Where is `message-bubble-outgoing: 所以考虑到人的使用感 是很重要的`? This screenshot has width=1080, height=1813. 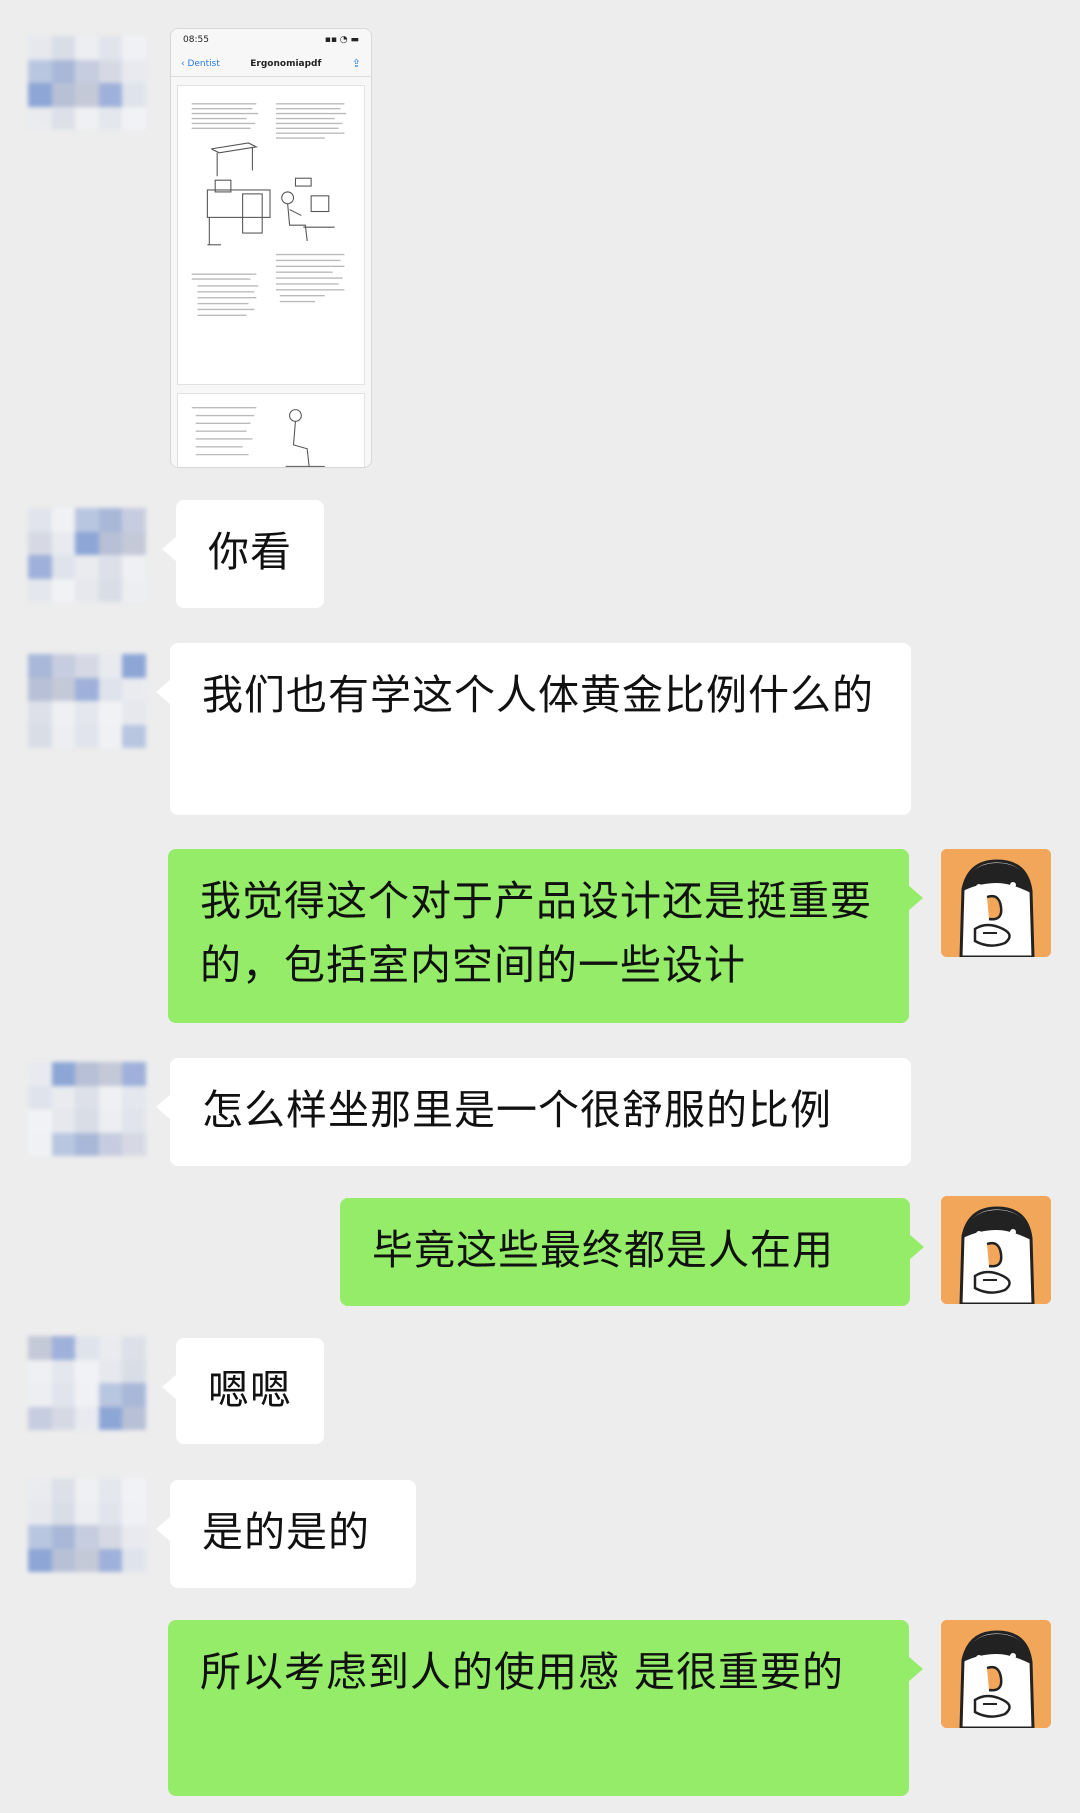 message-bubble-outgoing: 所以考虑到人的使用感 是很重要的 is located at coordinates (545, 1708).